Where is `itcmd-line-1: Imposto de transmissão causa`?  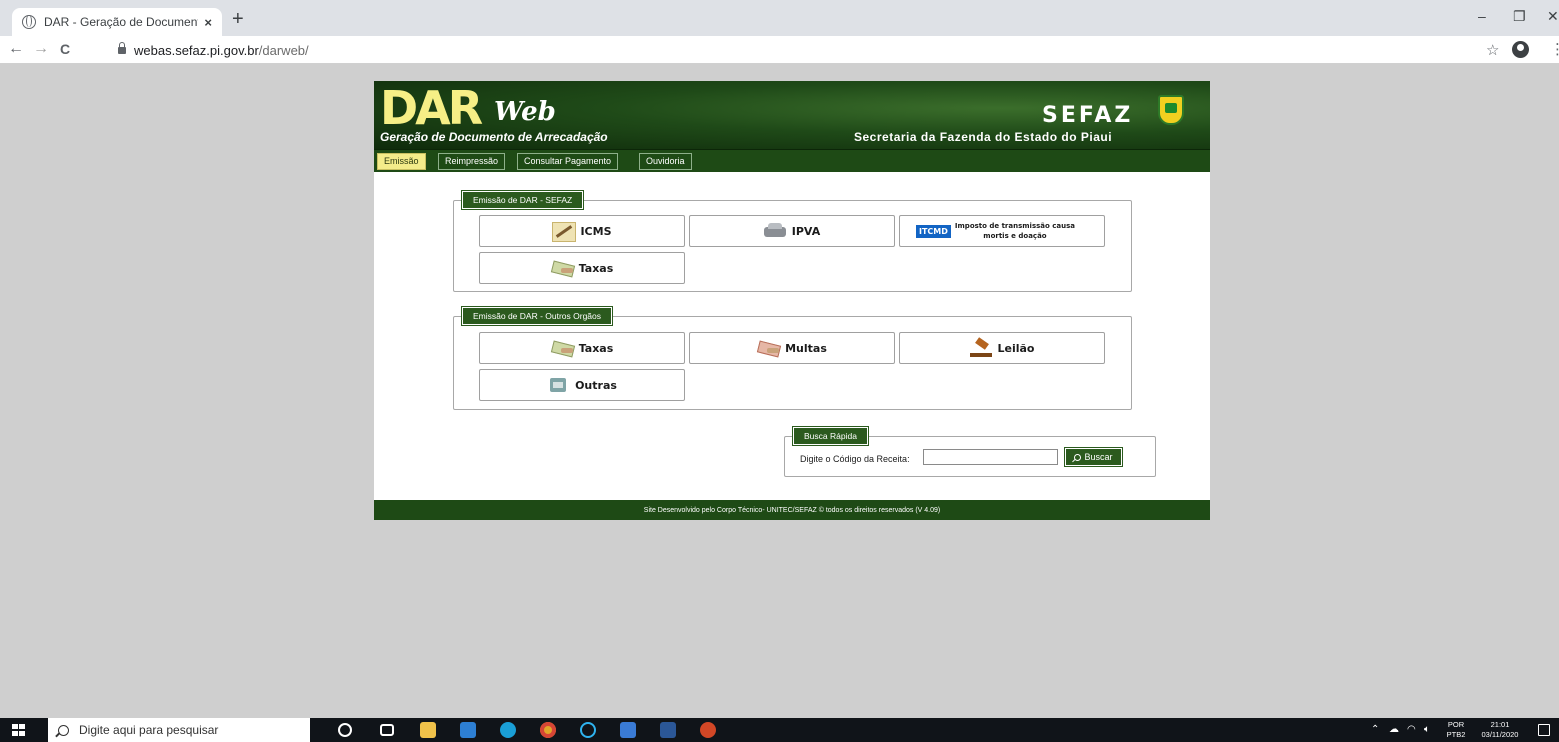
itcmd-line-1: Imposto de transmissão causa is located at coordinates (1014, 226).